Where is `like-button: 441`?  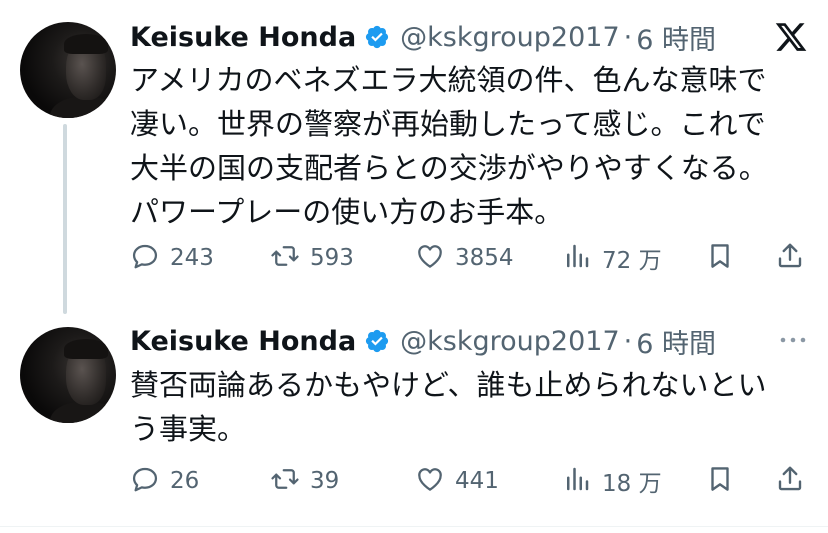
like-button: 441 is located at coordinates (457, 481).